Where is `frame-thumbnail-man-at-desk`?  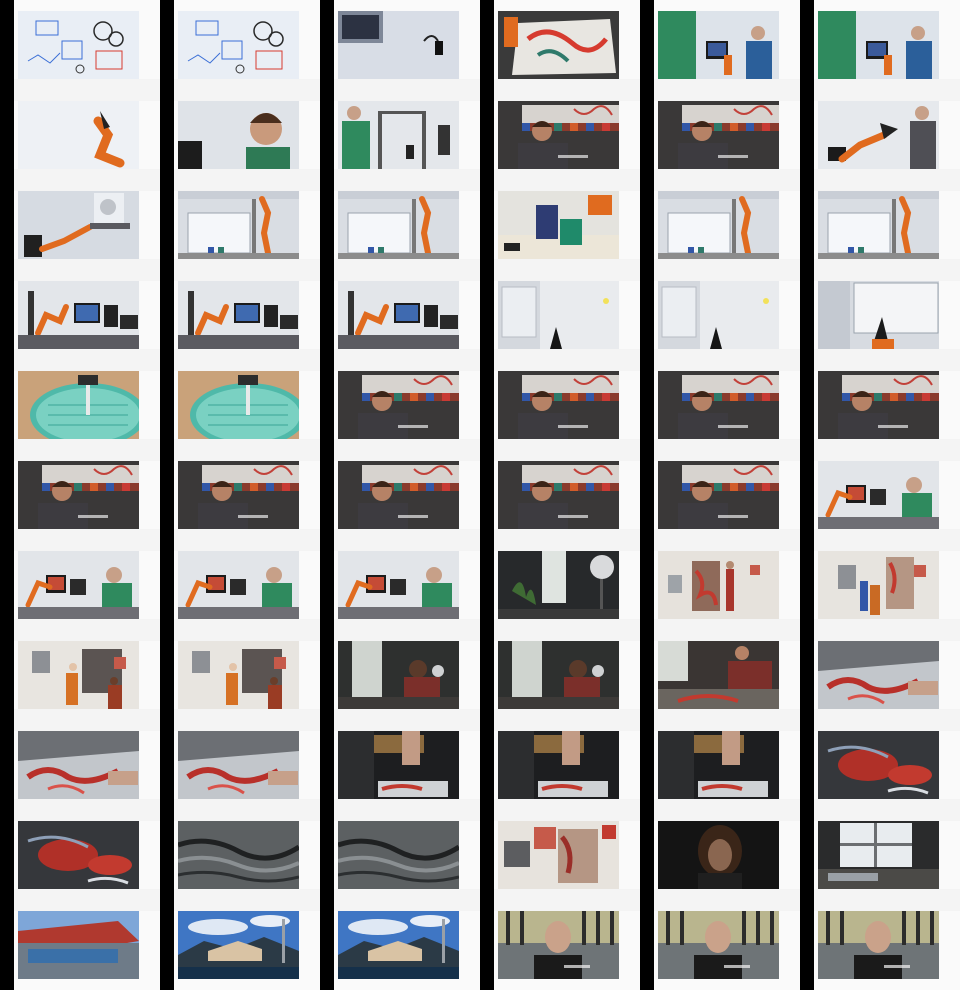 frame-thumbnail-man-at-desk is located at coordinates (398, 585).